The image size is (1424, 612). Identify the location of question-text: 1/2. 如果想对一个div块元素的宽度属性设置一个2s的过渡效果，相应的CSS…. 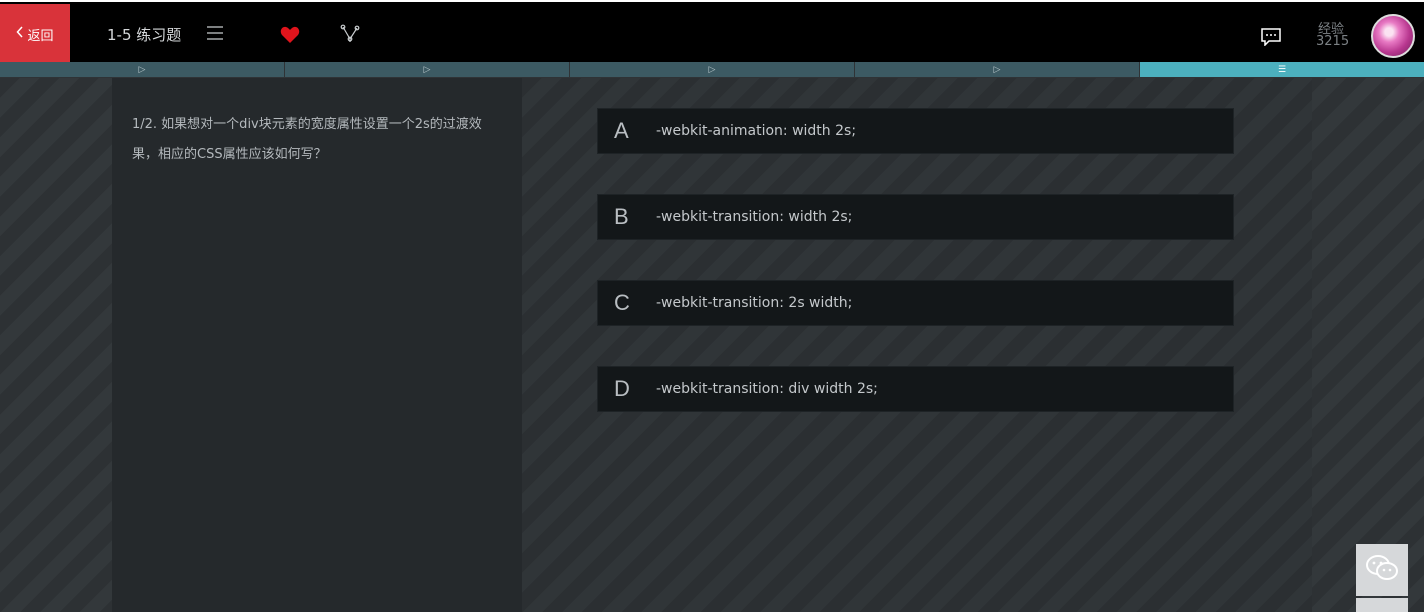
(307, 139).